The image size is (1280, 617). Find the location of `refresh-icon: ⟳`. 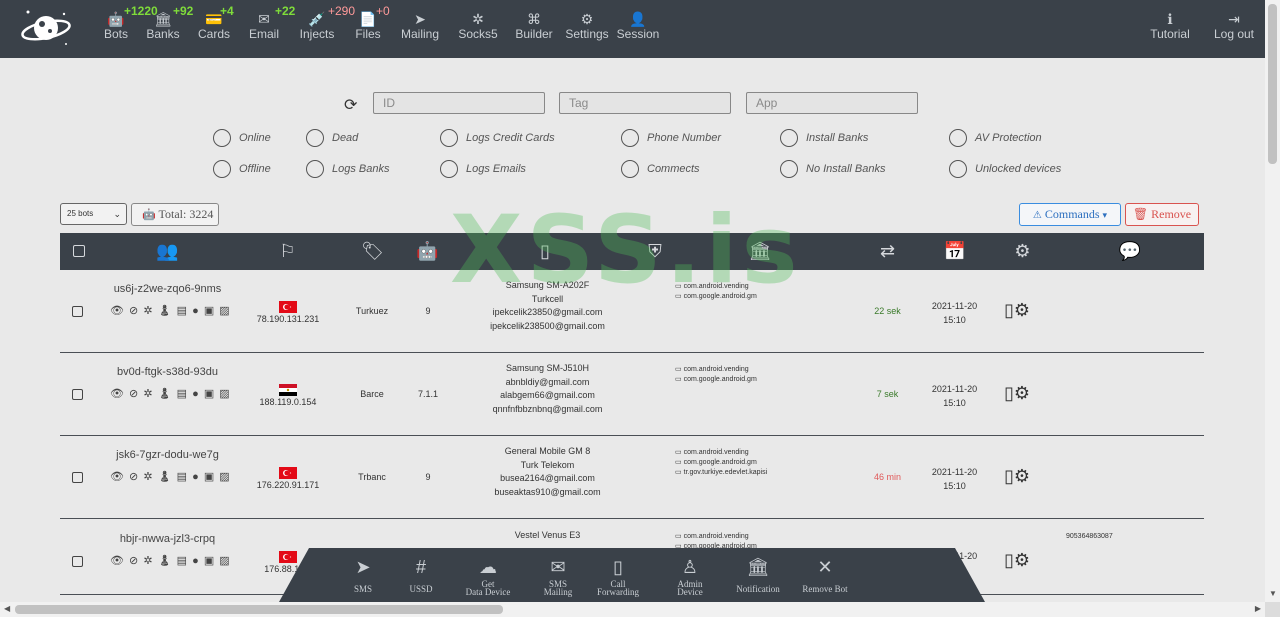

refresh-icon: ⟳ is located at coordinates (350, 105).